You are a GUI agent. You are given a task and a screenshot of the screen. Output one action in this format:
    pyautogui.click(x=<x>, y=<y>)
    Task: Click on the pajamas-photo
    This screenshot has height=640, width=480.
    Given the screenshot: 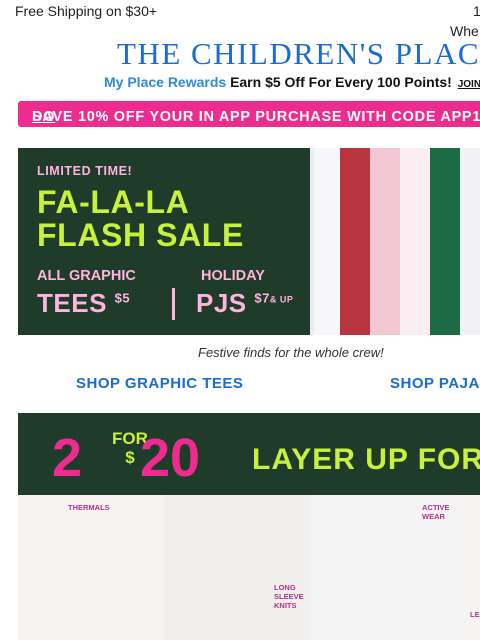 What is the action you would take?
    pyautogui.click(x=395, y=241)
    